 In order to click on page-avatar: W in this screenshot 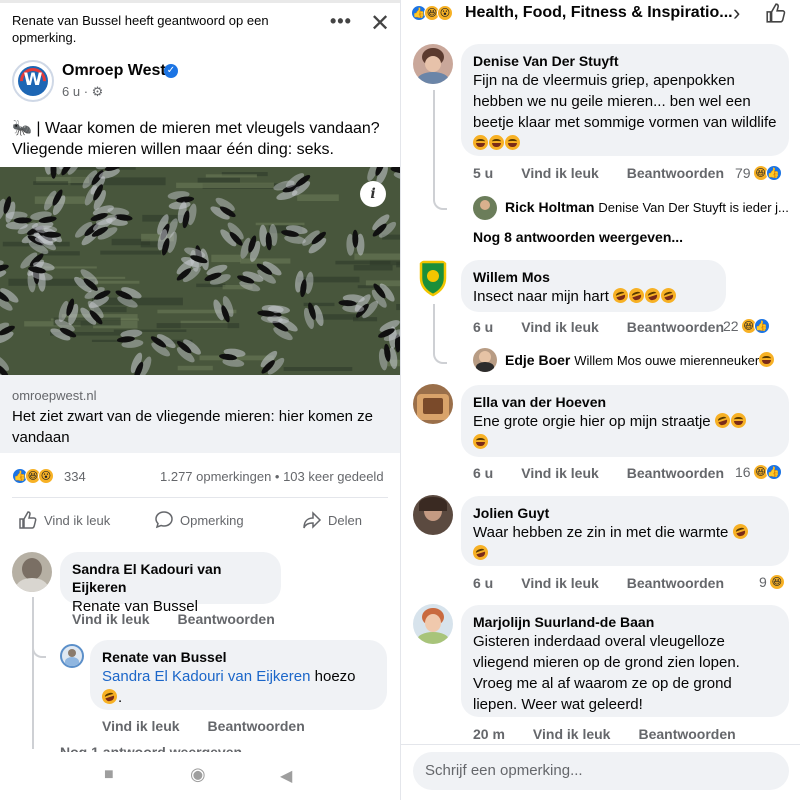, I will do `click(33, 81)`.